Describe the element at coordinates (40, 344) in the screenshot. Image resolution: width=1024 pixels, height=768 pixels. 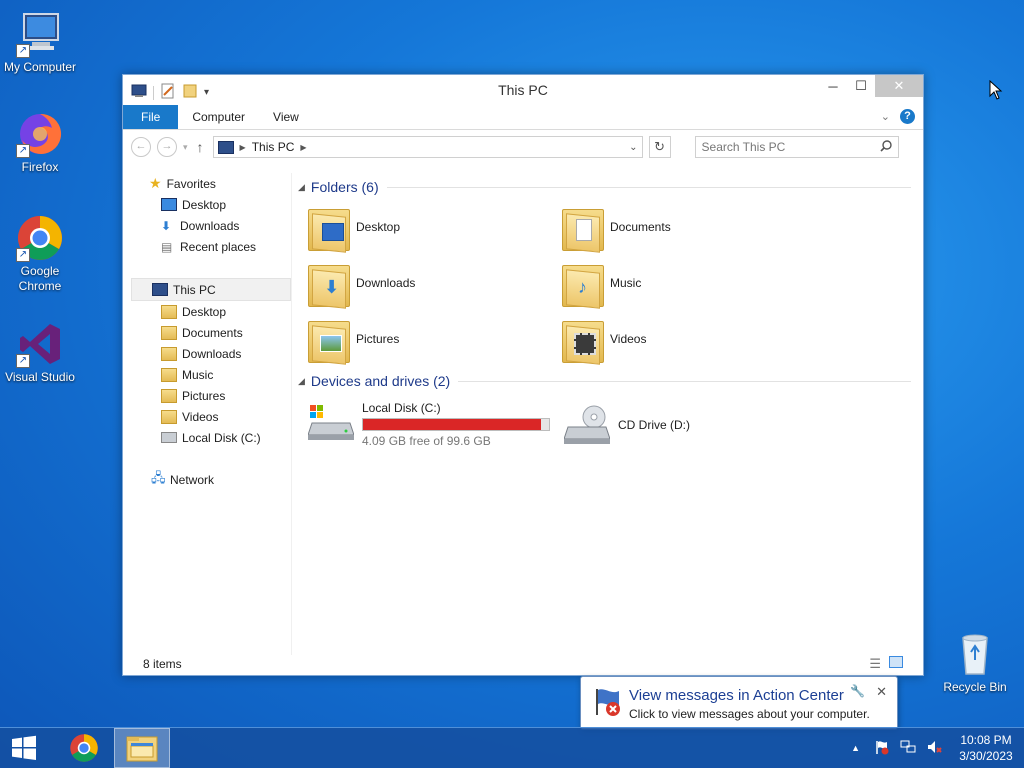
I see `visual-studio-icon: ↗` at that location.